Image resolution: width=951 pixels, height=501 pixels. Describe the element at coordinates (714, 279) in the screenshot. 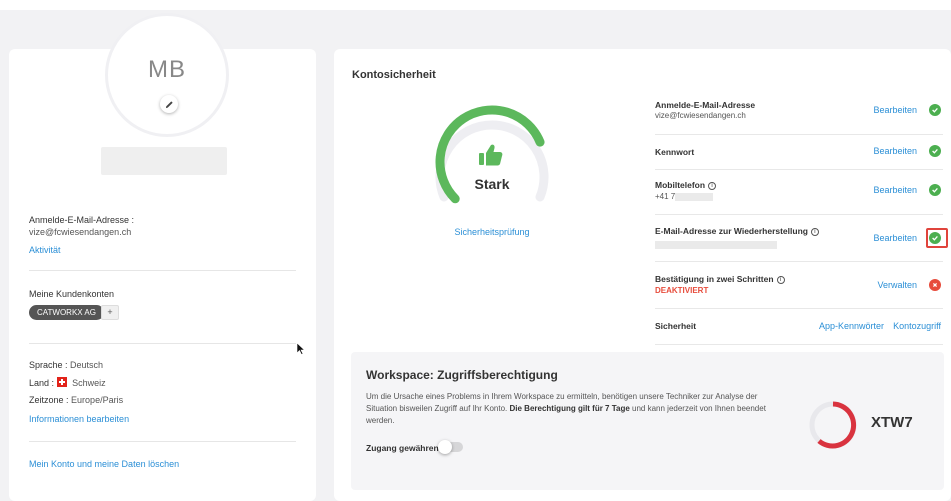

I see `row-label-text: Bestätigung in zwei Schritten` at that location.